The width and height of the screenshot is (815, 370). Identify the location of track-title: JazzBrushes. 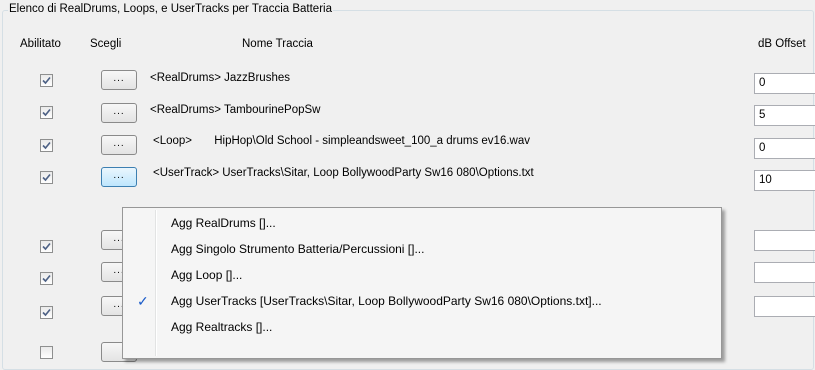
(257, 78).